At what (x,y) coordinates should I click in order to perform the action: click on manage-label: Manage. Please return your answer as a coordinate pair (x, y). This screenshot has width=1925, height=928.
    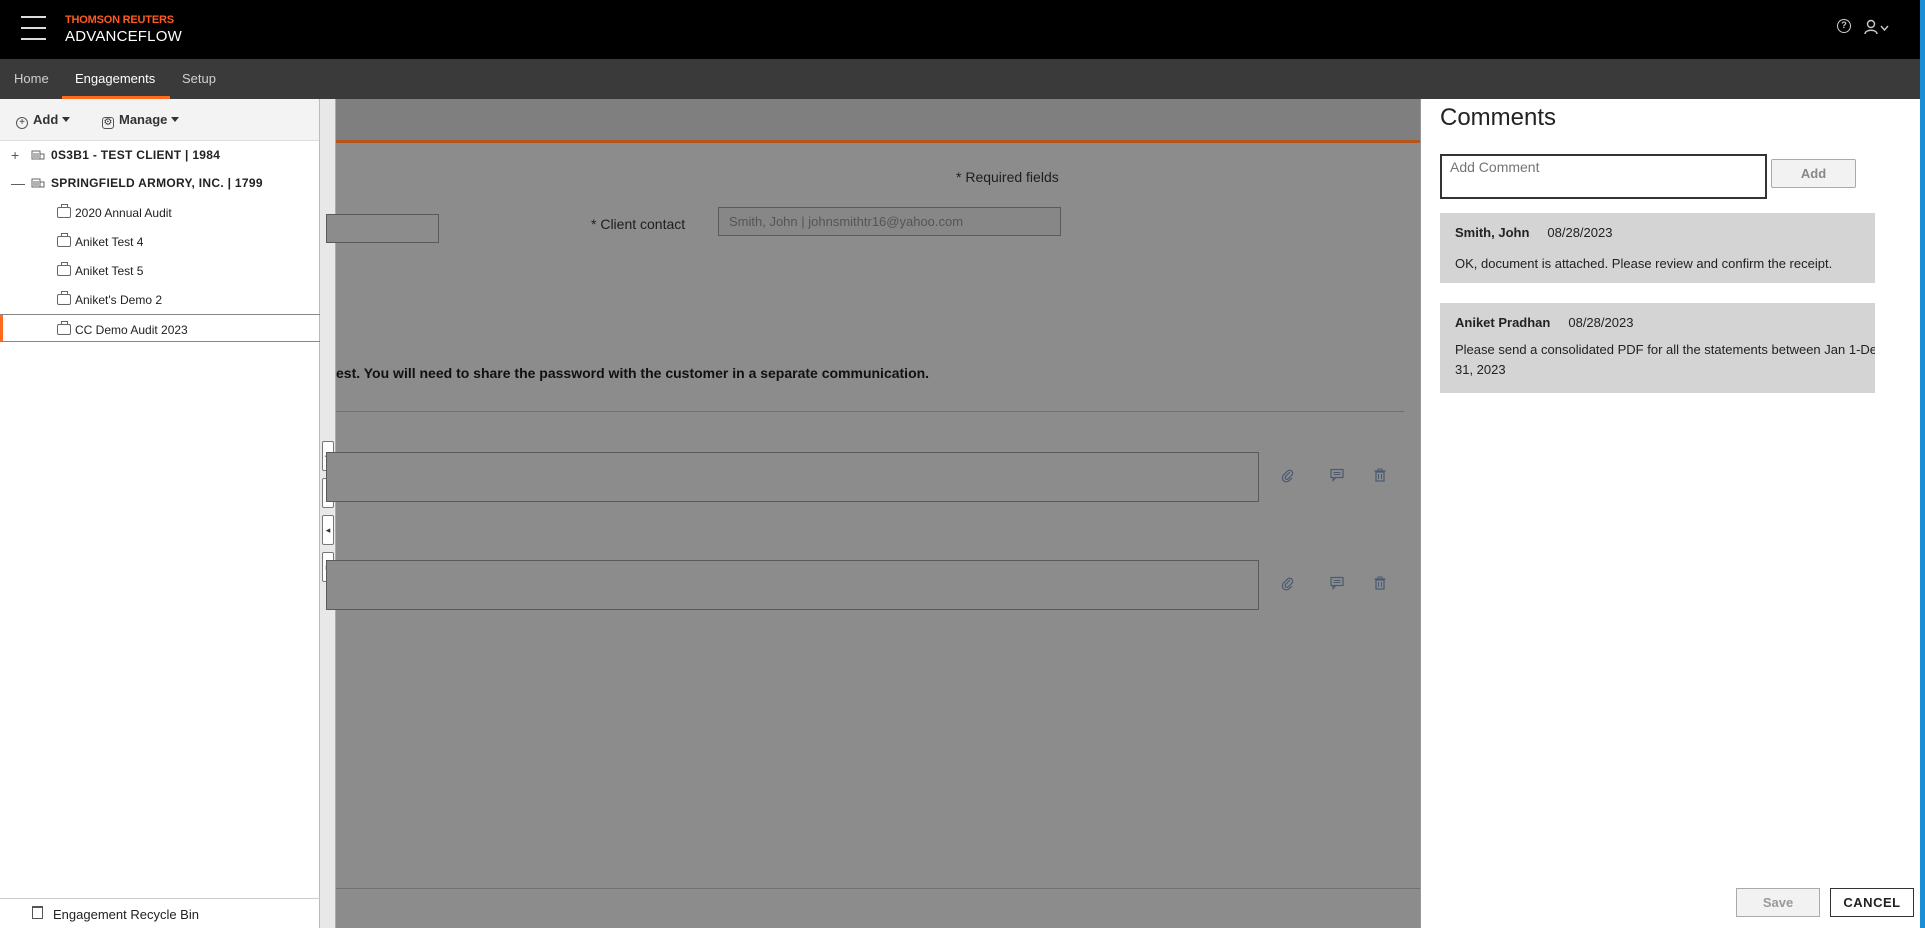
    Looking at the image, I should click on (143, 119).